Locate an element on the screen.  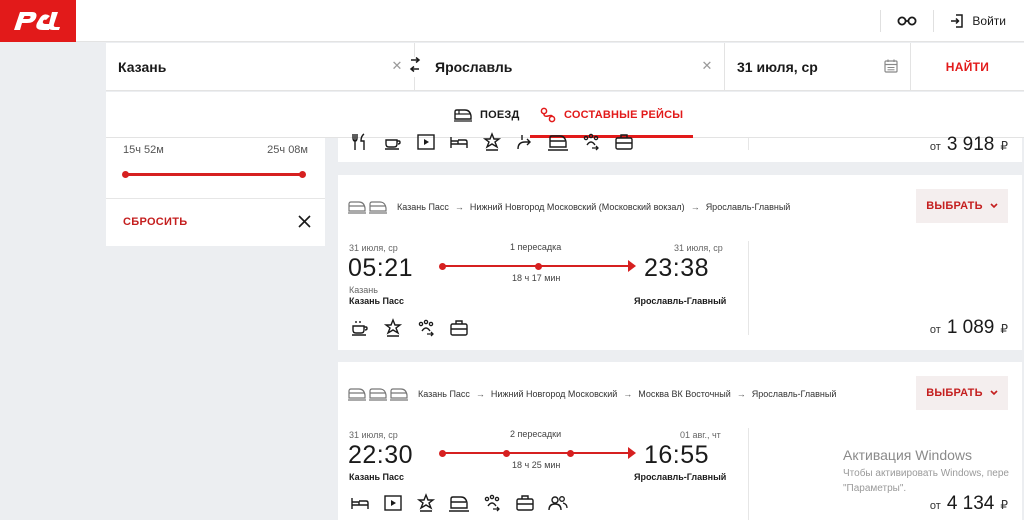
transfers-count: 2 пересадки is located at coordinates (536, 434).